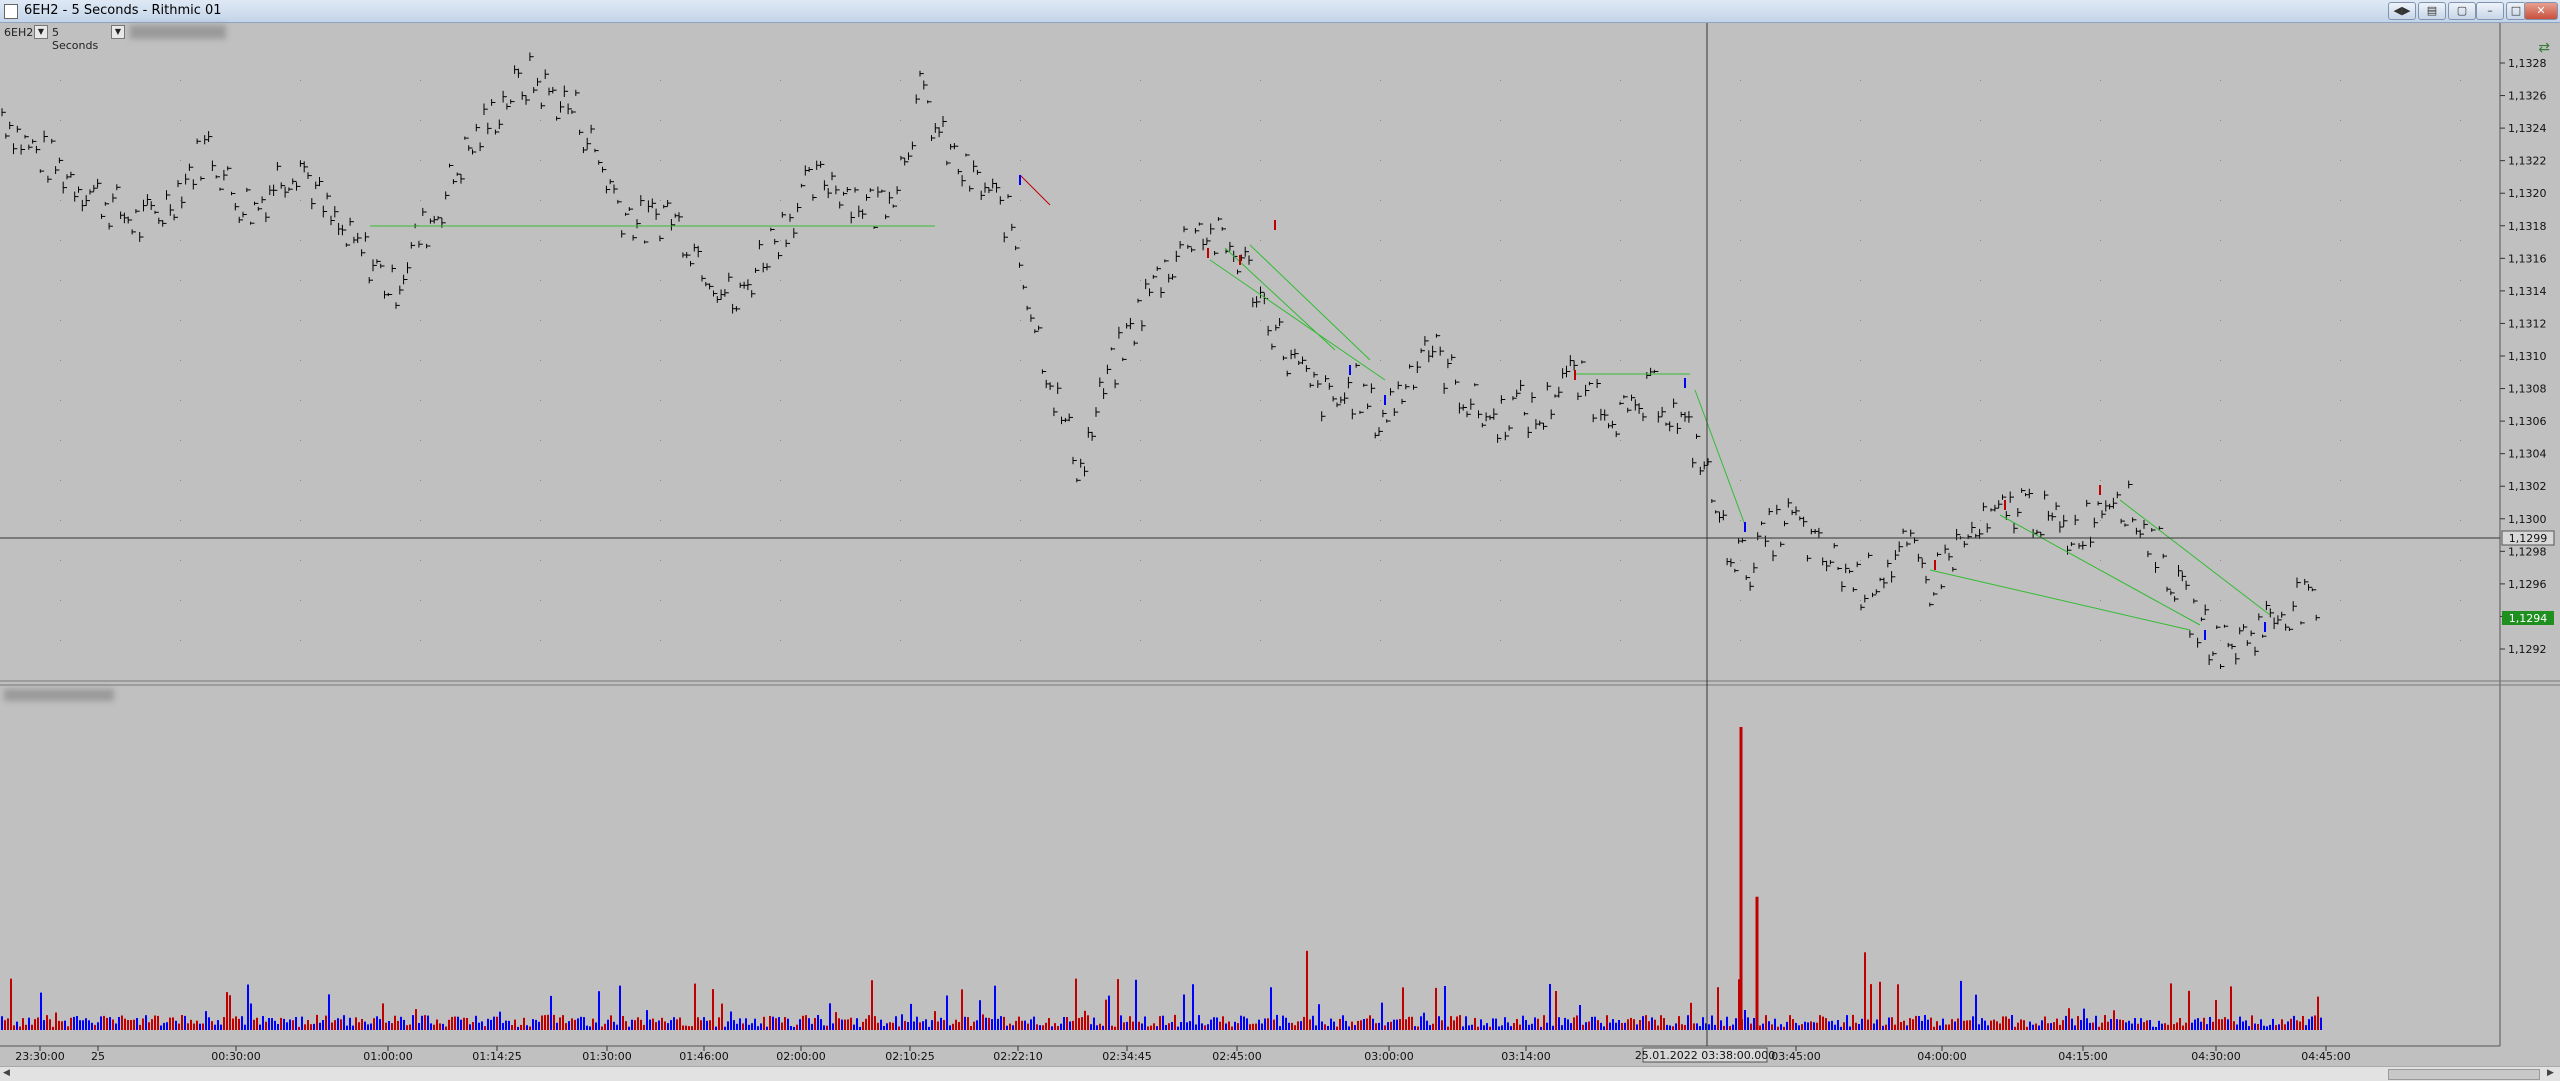  Describe the element at coordinates (2464, 1074) in the screenshot. I see `scrollbar-thumb` at that location.